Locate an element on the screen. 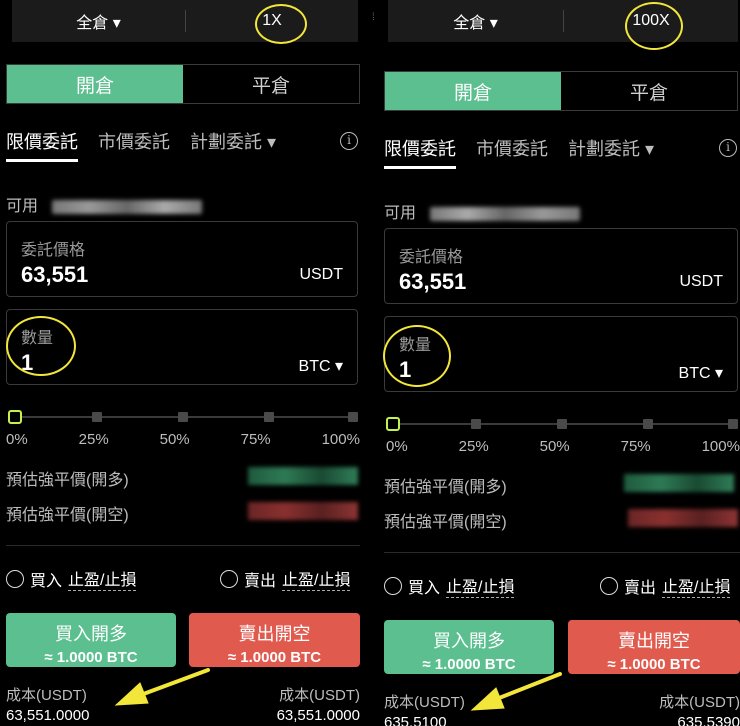 This screenshot has width=740, height=726. cost-buy-label: 成本(USDT) is located at coordinates (424, 702).